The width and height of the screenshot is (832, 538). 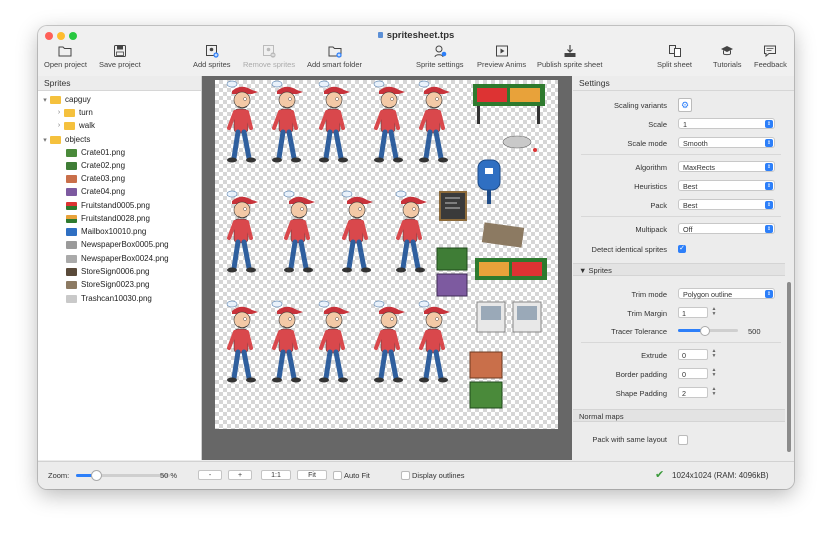 What do you see at coordinates (693, 373) in the screenshot?
I see `border-padding-field: 0` at bounding box center [693, 373].